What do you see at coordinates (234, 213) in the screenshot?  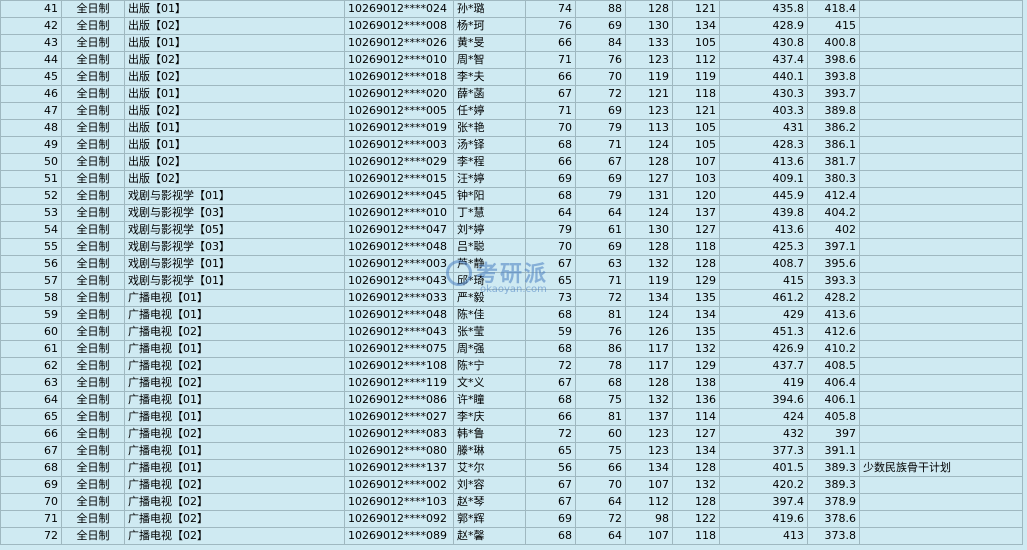 I see `cell-major: 戏剧与影视学【03】` at bounding box center [234, 213].